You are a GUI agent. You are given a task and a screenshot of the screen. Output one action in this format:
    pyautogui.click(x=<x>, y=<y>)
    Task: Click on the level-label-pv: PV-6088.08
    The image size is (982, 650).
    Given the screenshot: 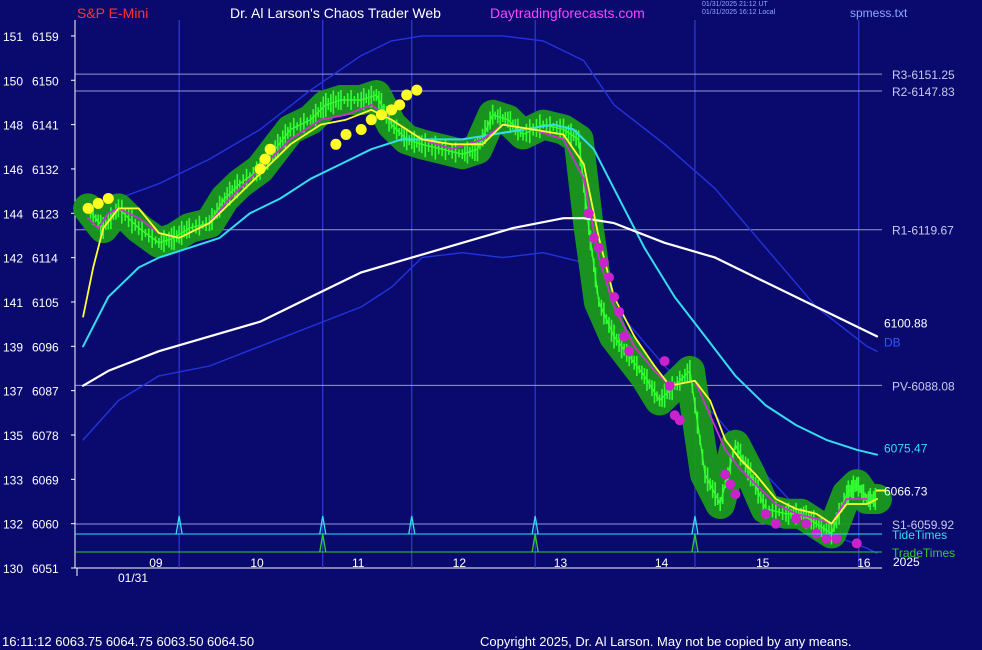 What is the action you would take?
    pyautogui.click(x=923, y=386)
    